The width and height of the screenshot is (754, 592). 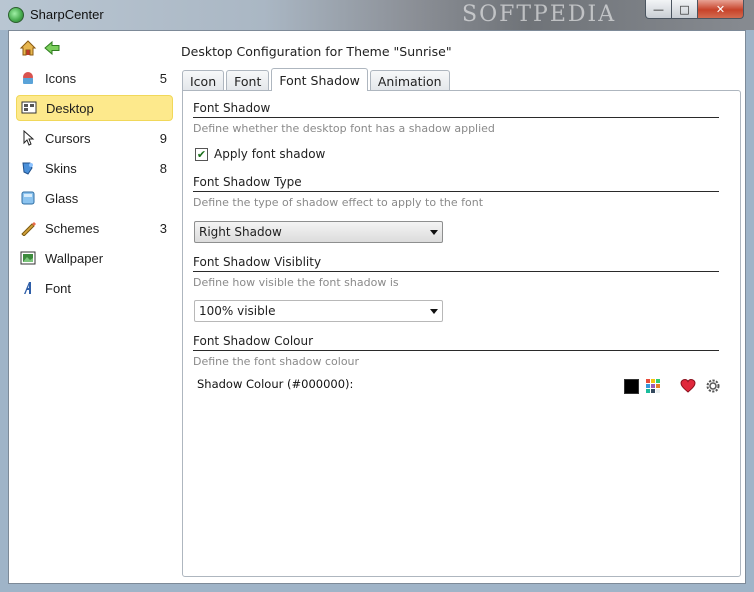 I want to click on section-title-shadow-visibility: Font Shadow Visiblity, so click(x=456, y=263).